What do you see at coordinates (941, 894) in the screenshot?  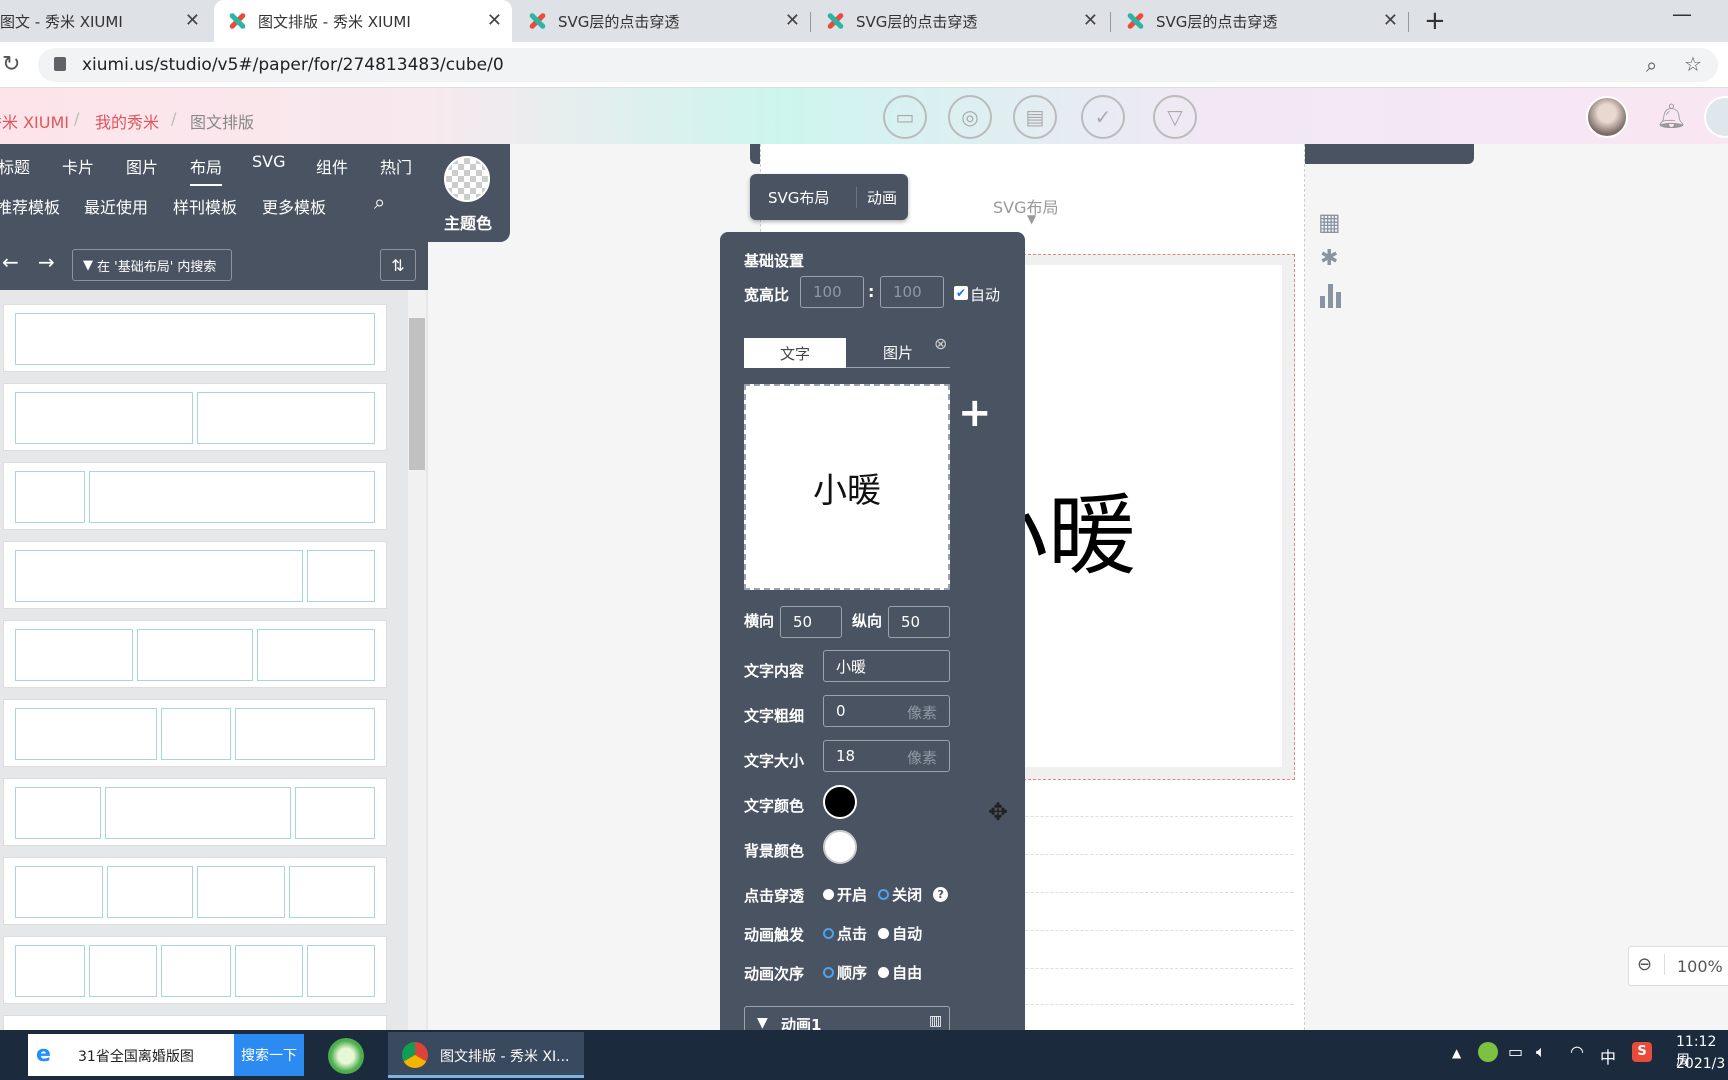 I see `help-icon: ?` at bounding box center [941, 894].